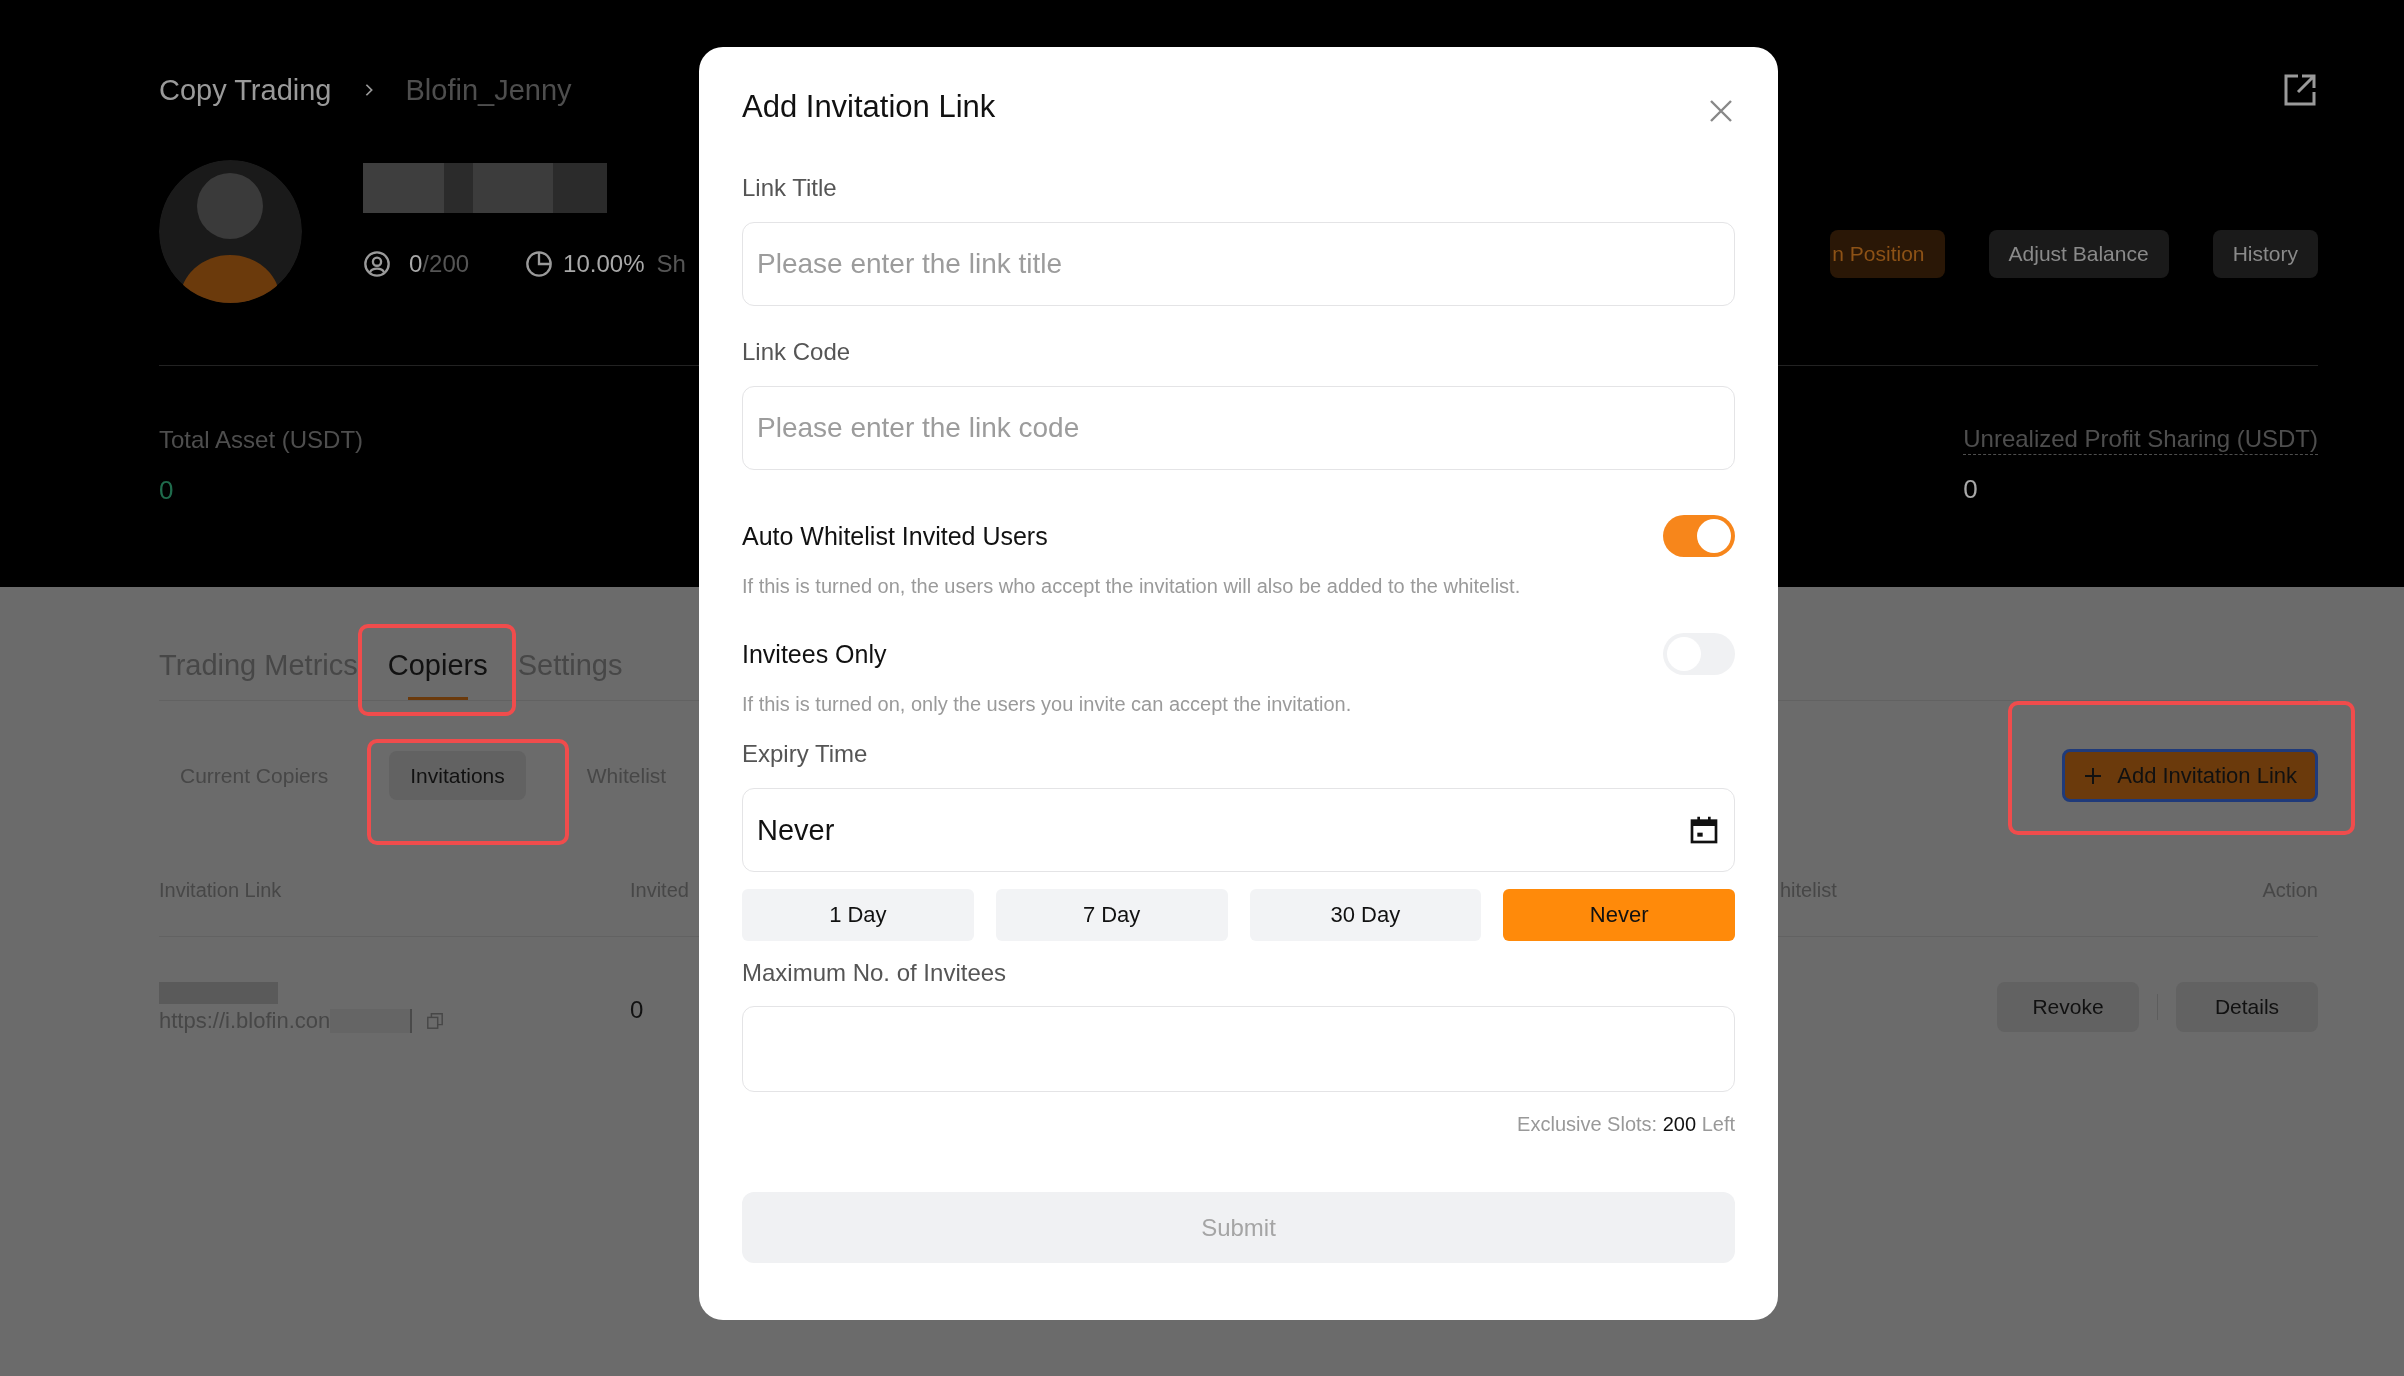 The height and width of the screenshot is (1376, 2404). What do you see at coordinates (1699, 536) in the screenshot?
I see `toggle-switch` at bounding box center [1699, 536].